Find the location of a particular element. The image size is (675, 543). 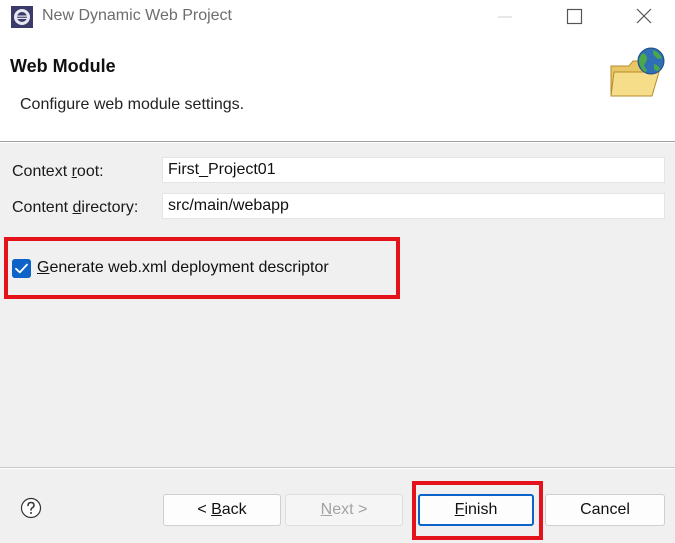

maximize-icon is located at coordinates (573, 17).